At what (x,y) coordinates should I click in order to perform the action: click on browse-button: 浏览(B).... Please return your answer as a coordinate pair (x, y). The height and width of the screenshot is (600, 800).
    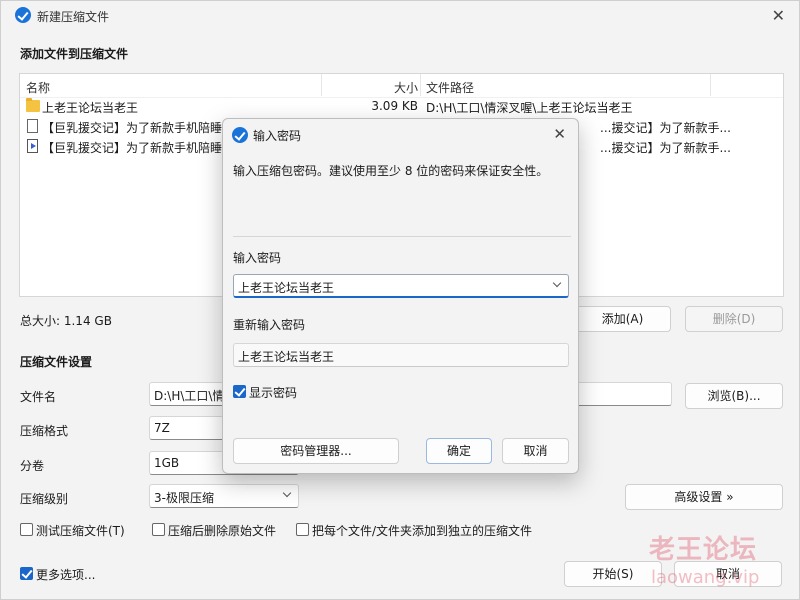
    Looking at the image, I should click on (734, 396).